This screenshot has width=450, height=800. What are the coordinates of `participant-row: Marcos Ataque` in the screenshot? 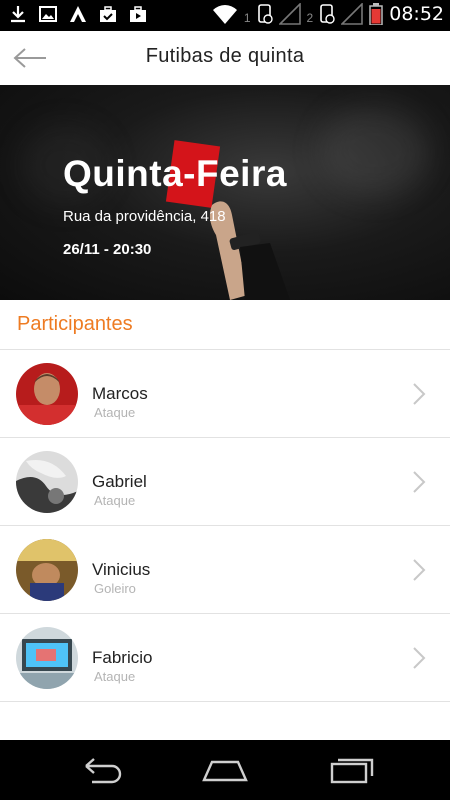 It's located at (225, 394).